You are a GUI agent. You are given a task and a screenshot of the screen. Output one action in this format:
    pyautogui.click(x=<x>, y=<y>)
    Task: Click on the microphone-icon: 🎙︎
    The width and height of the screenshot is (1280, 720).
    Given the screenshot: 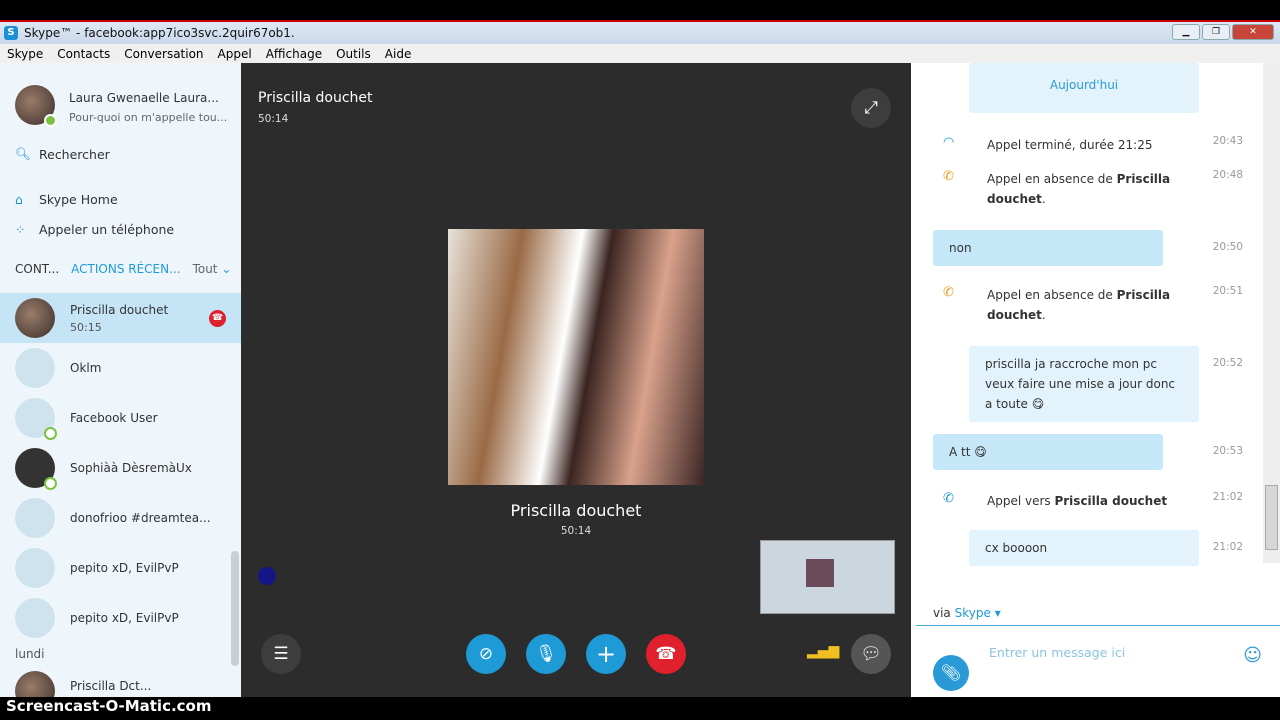 What is the action you would take?
    pyautogui.click(x=546, y=654)
    